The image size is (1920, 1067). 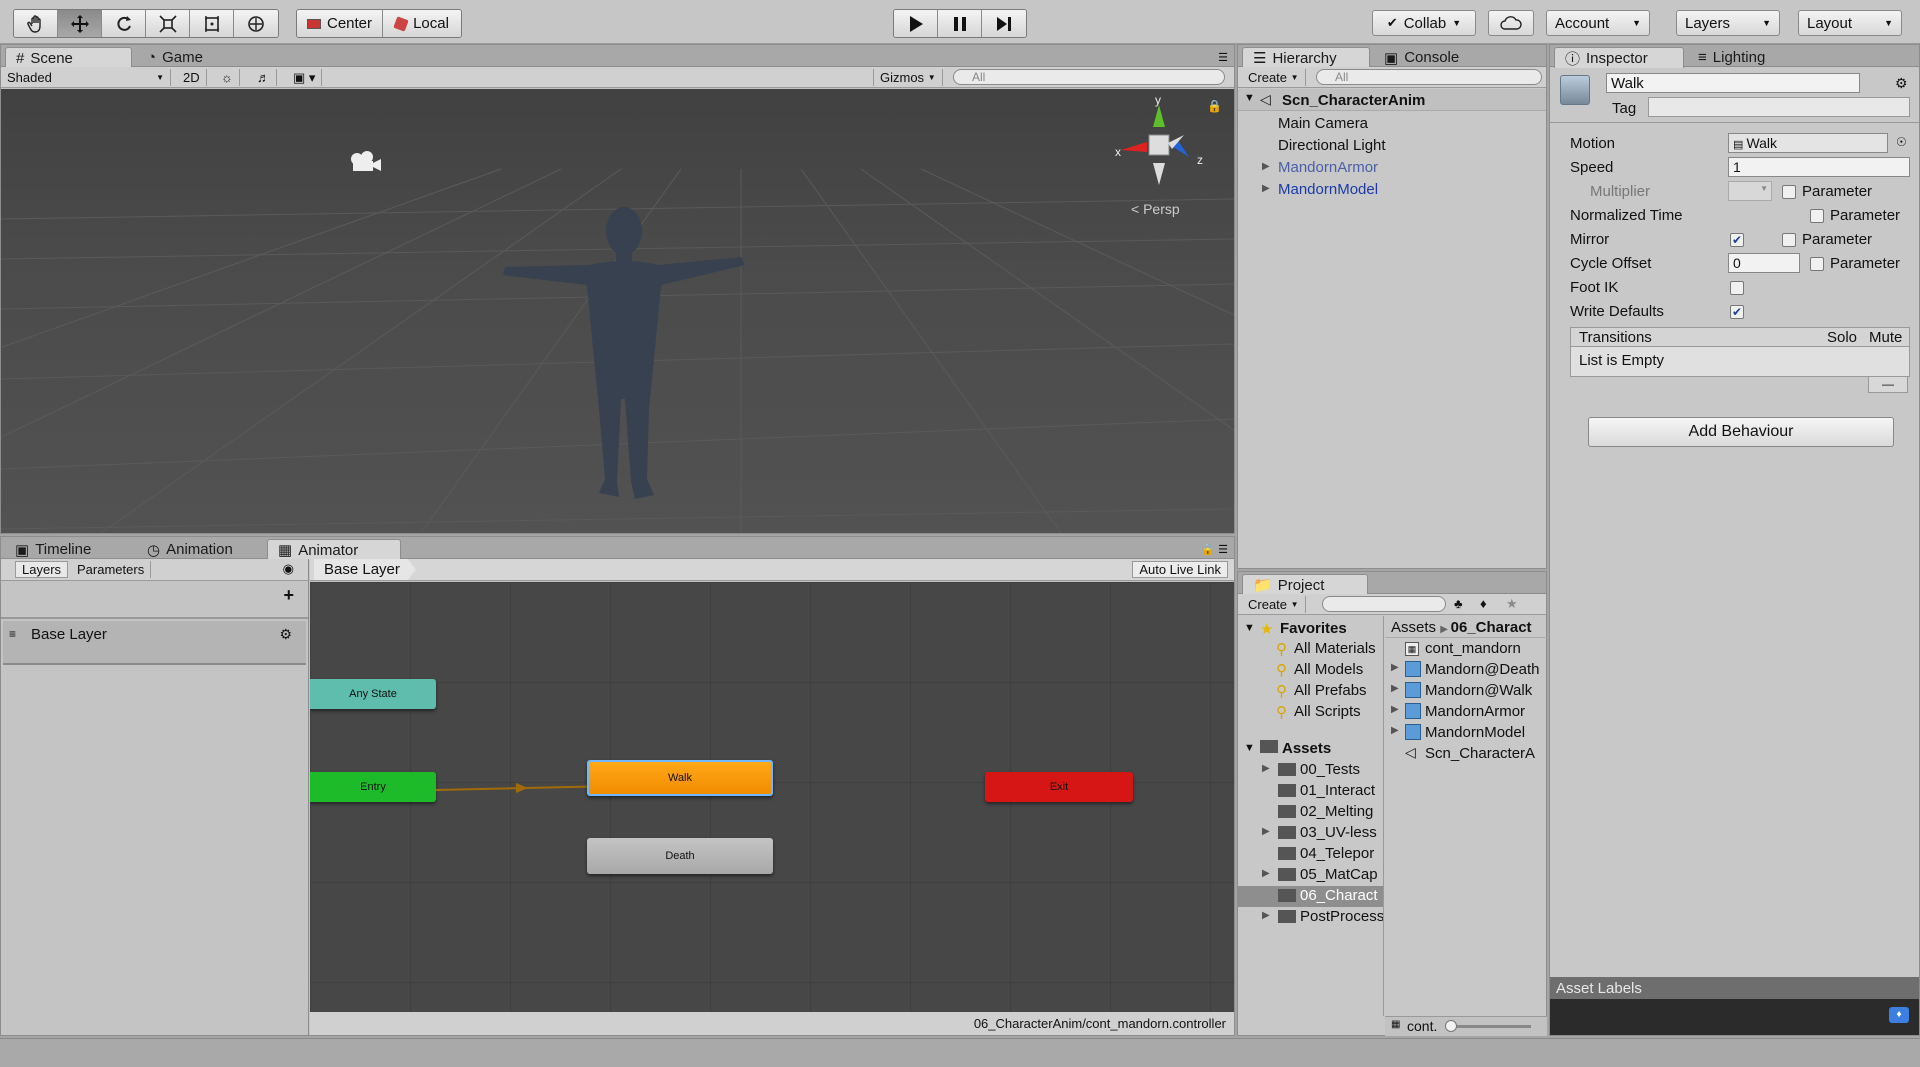 I want to click on tab-console: ▣ Console, so click(x=1421, y=57).